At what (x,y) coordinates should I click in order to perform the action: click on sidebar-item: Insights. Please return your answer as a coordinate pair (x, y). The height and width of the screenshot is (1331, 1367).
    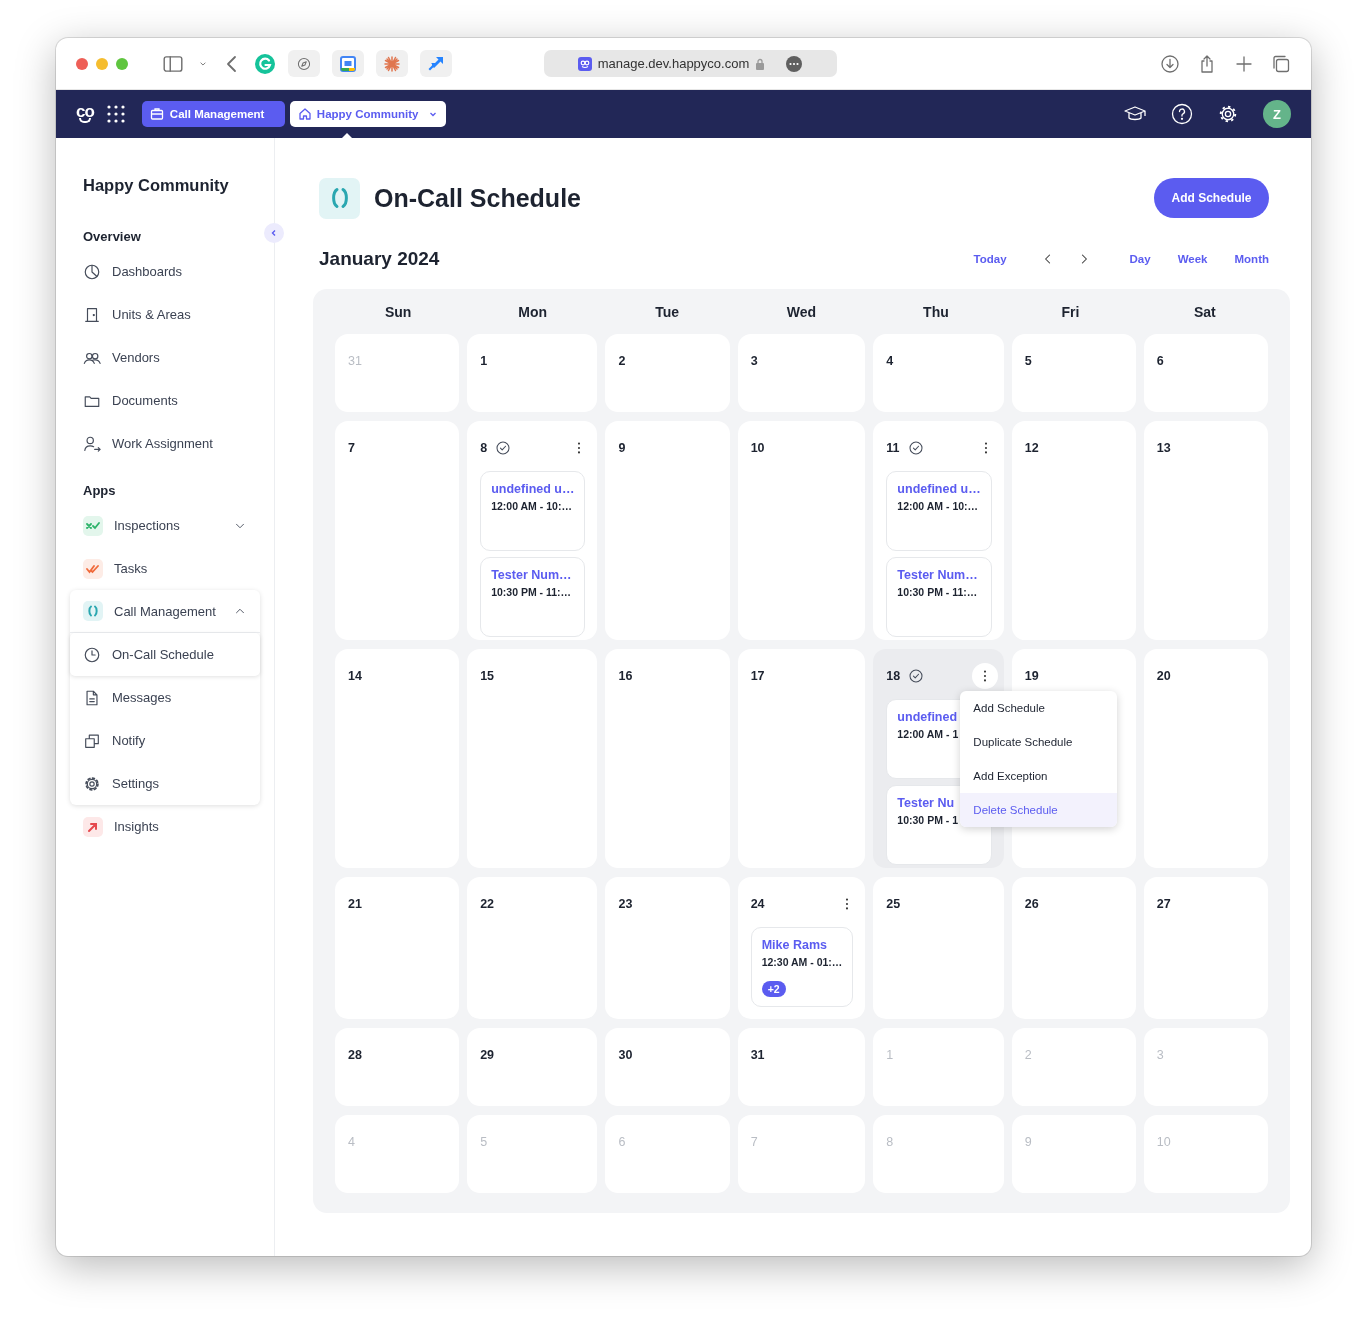
    Looking at the image, I should click on (165, 826).